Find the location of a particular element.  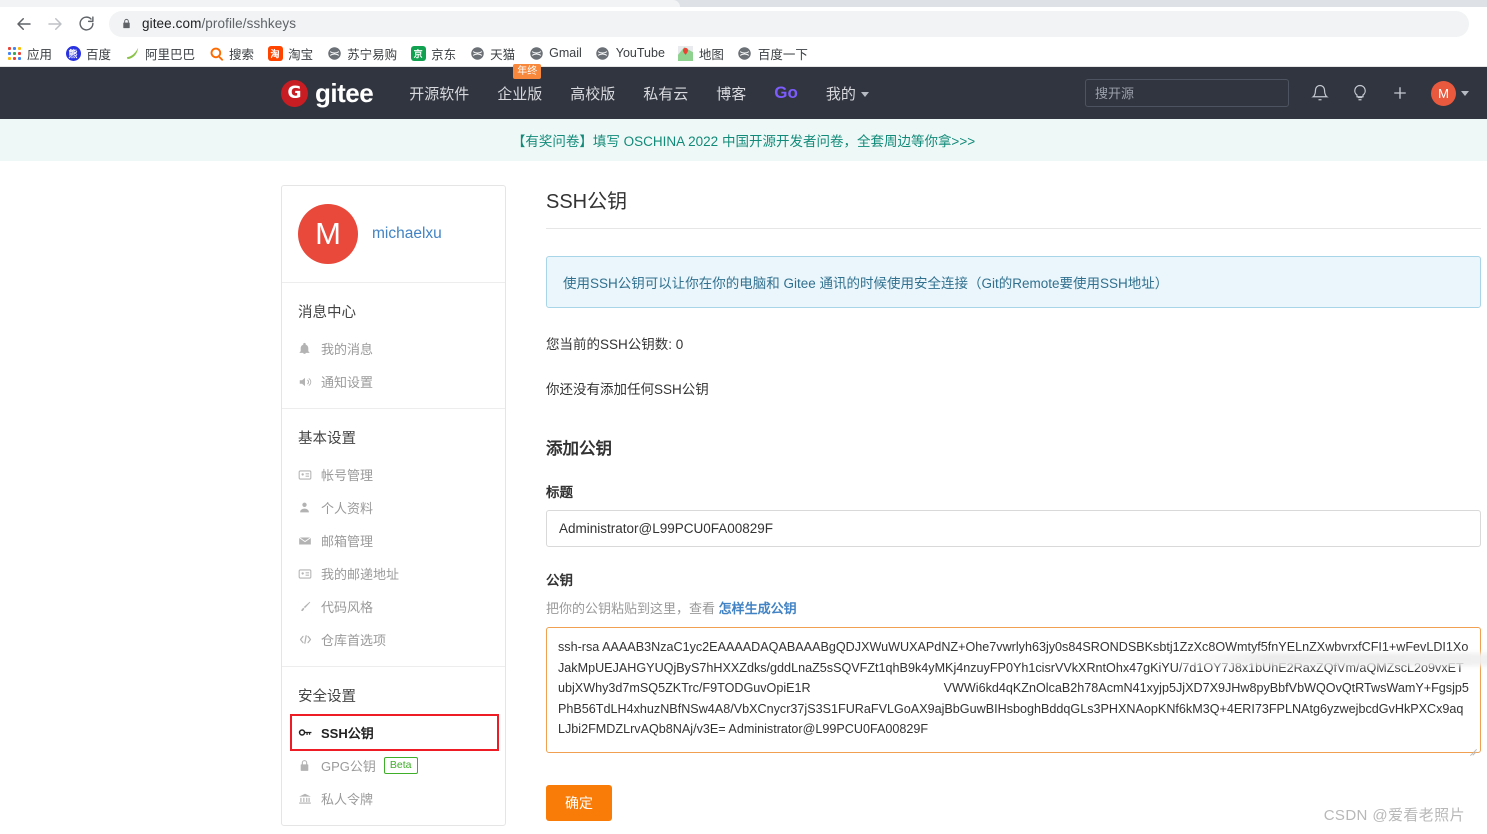

sidebar-item-label: 我的邮递地址 is located at coordinates (360, 574).